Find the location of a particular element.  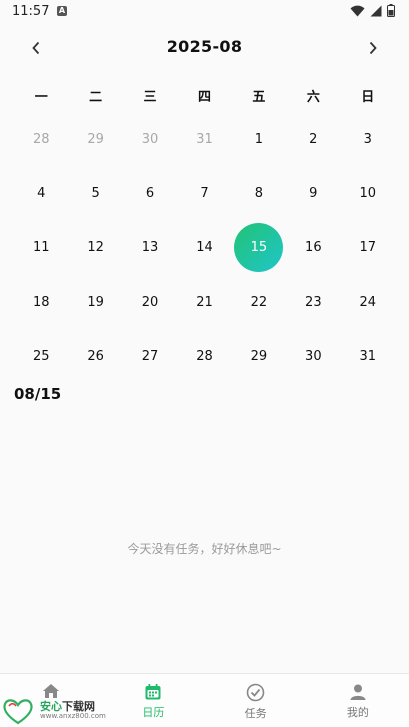

calendar-day: 3 is located at coordinates (368, 139).